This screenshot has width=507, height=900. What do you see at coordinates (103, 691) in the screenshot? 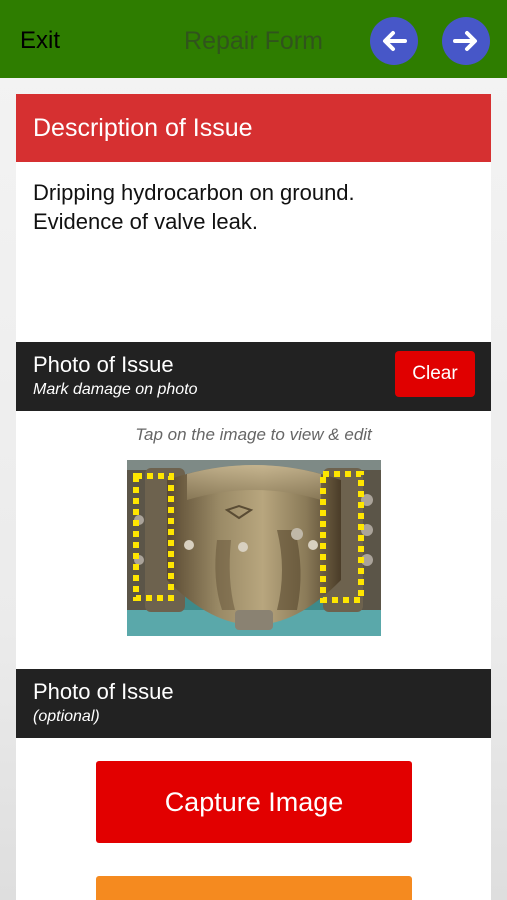
I see `photo-optional-title: Photo of Issue` at bounding box center [103, 691].